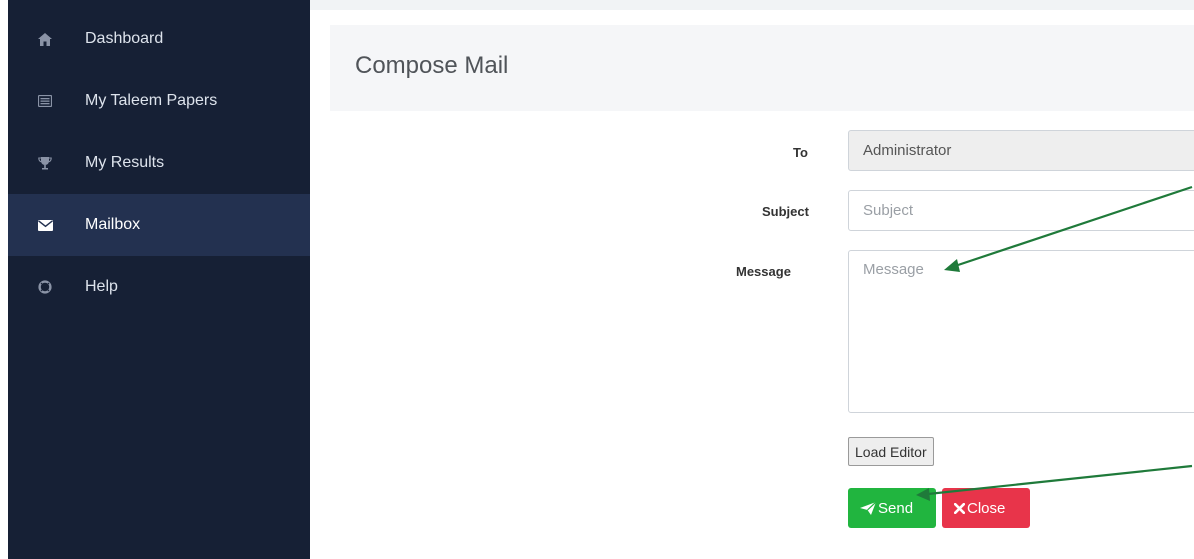  I want to click on close-icon, so click(959, 508).